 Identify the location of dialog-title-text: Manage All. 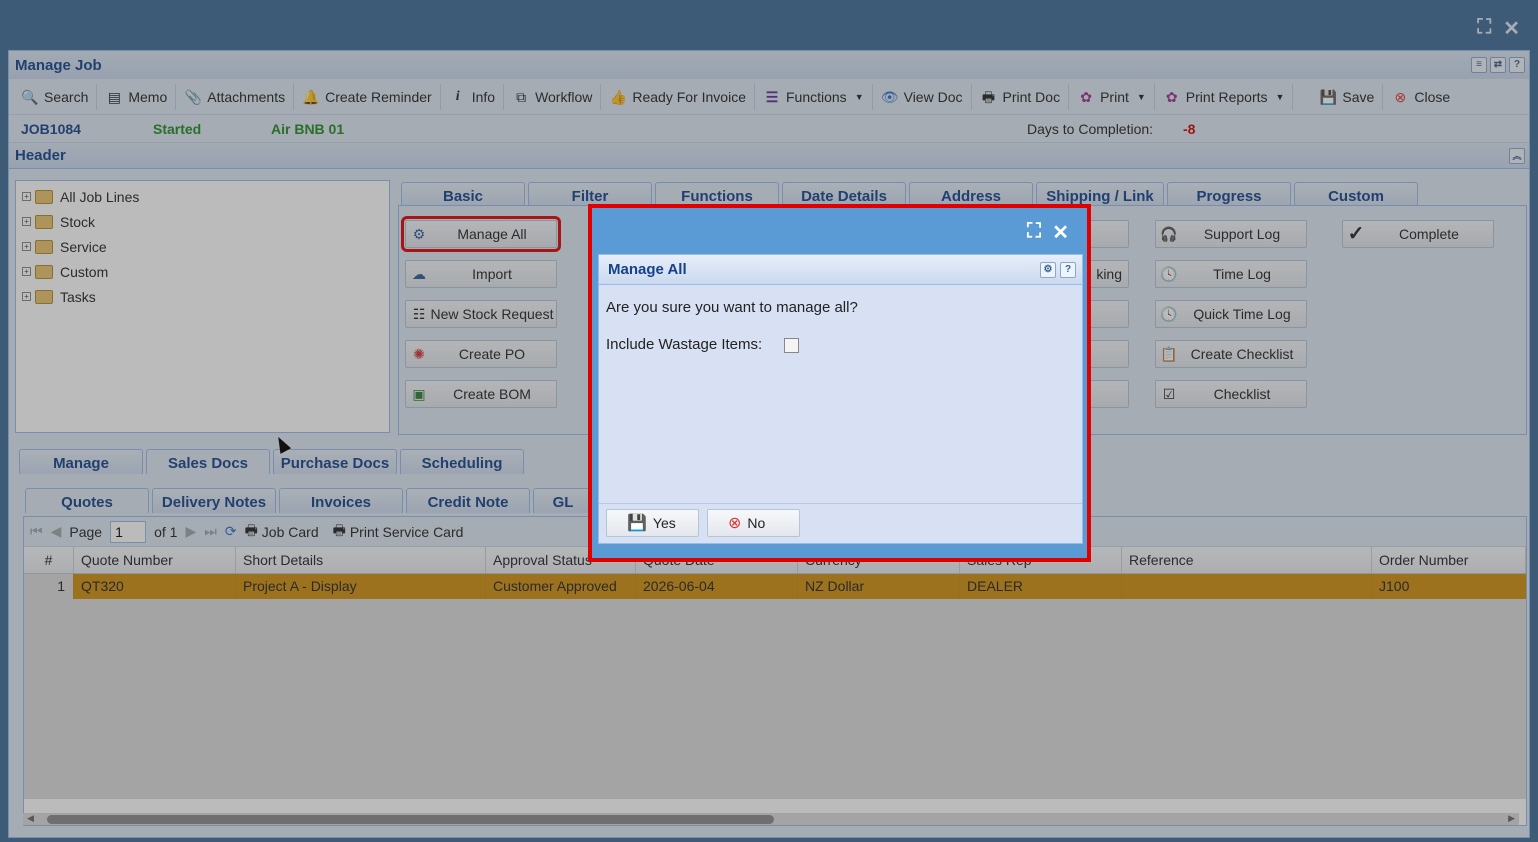
(647, 269).